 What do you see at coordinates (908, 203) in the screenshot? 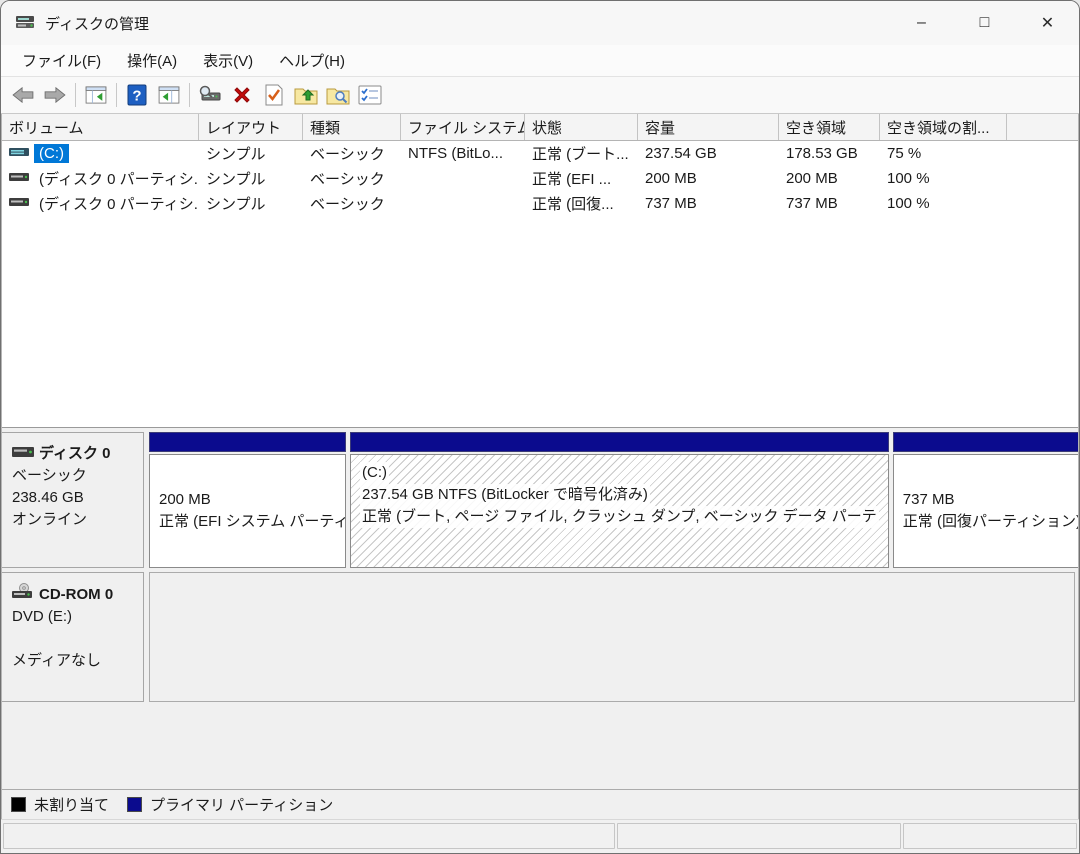
I see `percent-free-cell: 100 %` at bounding box center [908, 203].